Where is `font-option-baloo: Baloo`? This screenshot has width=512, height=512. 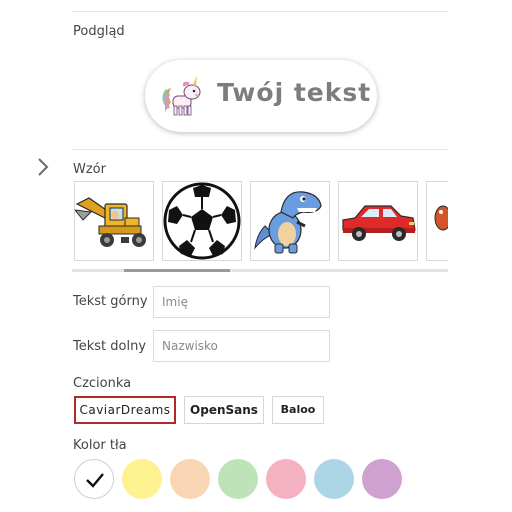
font-option-baloo: Baloo is located at coordinates (298, 410).